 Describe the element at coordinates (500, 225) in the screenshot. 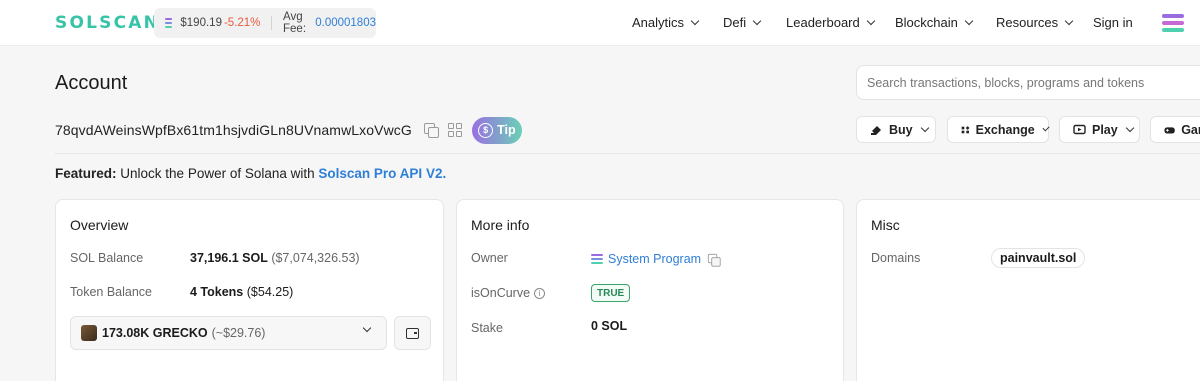

I see `card-title: More info` at that location.